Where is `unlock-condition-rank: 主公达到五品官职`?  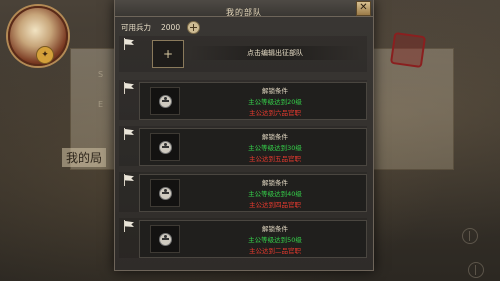
unlock-condition-rank: 主公达到五品官职 is located at coordinates (275, 159).